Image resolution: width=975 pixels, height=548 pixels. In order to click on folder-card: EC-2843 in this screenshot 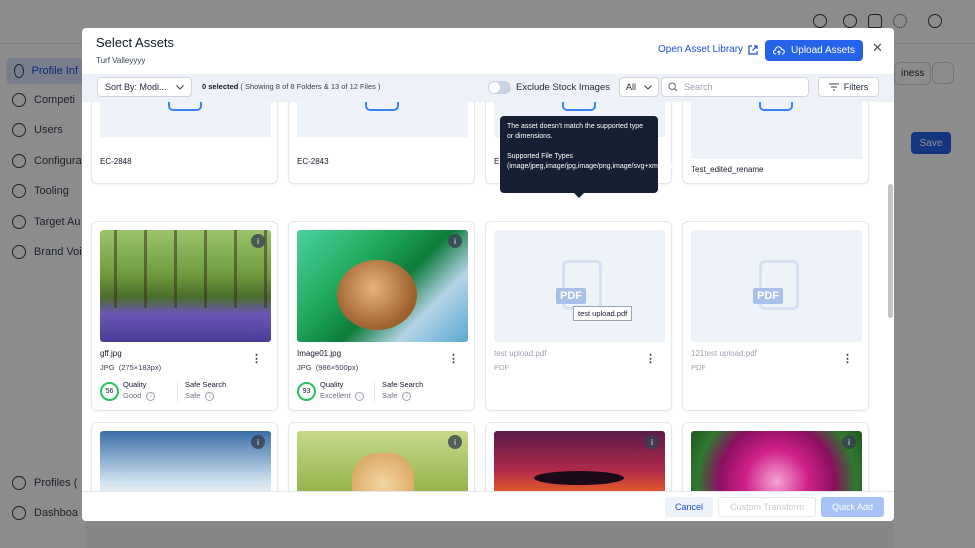, I will do `click(381, 143)`.